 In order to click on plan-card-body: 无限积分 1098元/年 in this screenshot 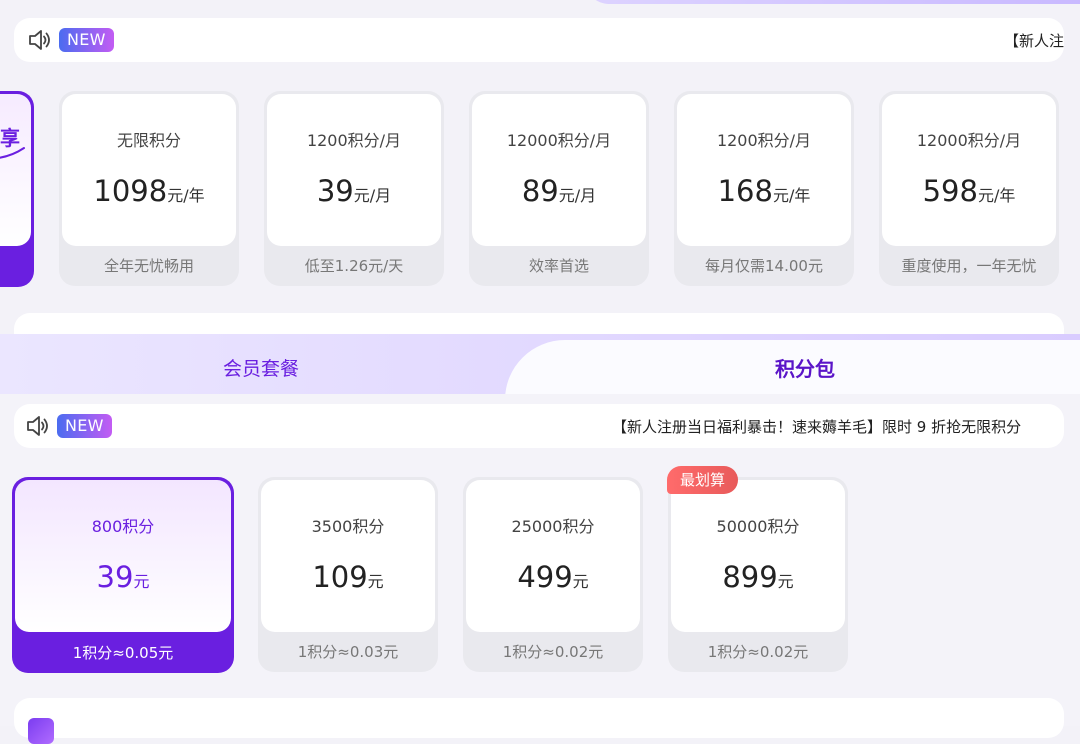, I will do `click(149, 170)`.